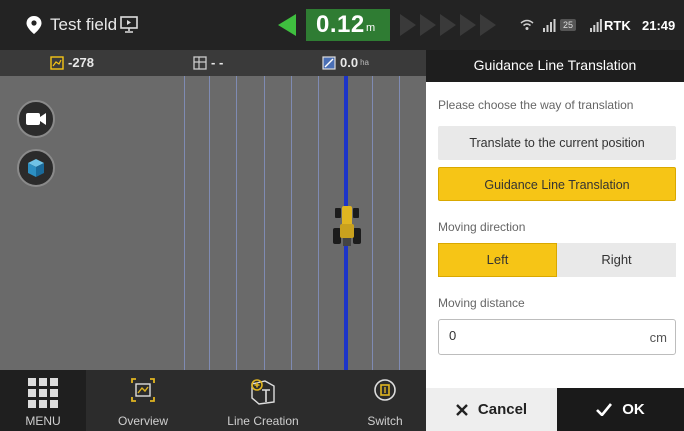  Describe the element at coordinates (557, 143) in the screenshot. I see `translate-current-position-option: Translate to the current position` at that location.